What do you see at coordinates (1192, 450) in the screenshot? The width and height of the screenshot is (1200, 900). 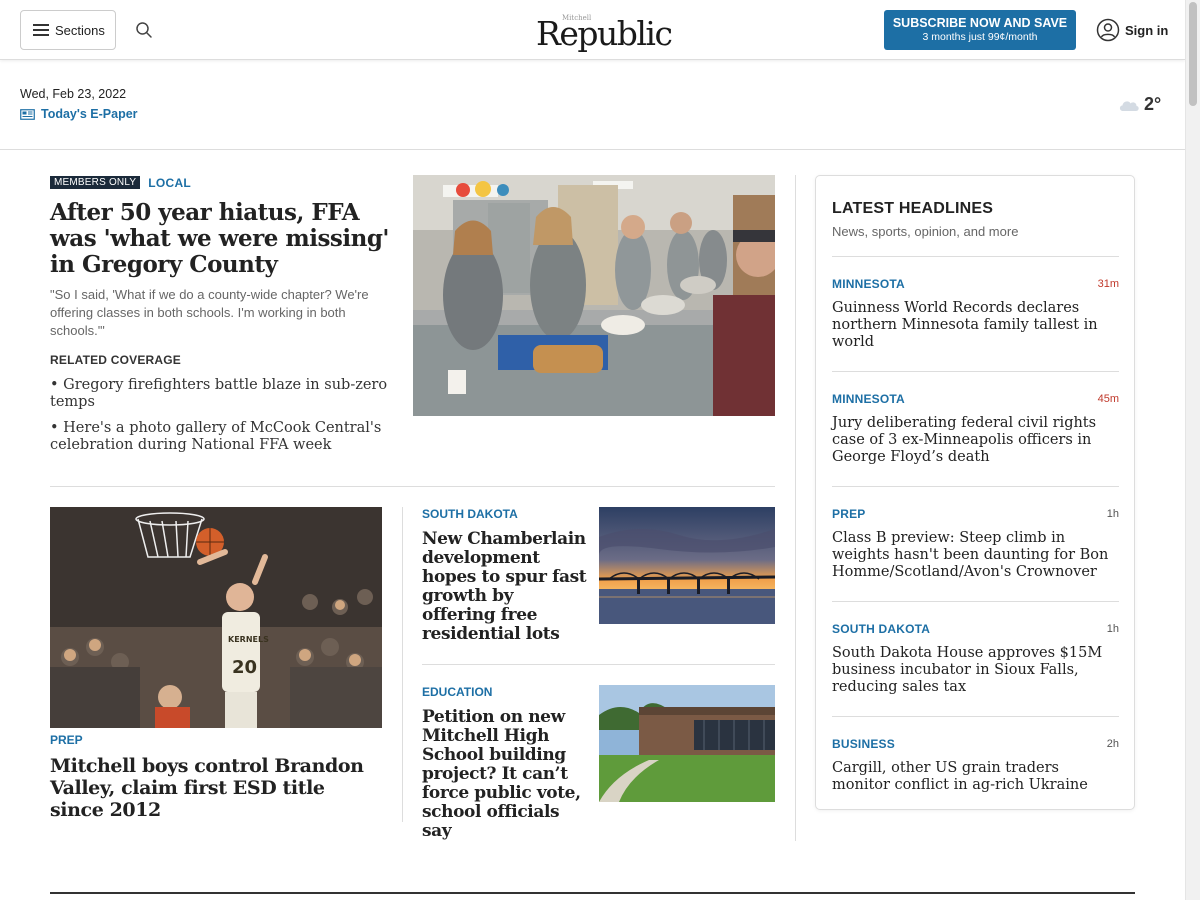 I see `page-scrollbar` at bounding box center [1192, 450].